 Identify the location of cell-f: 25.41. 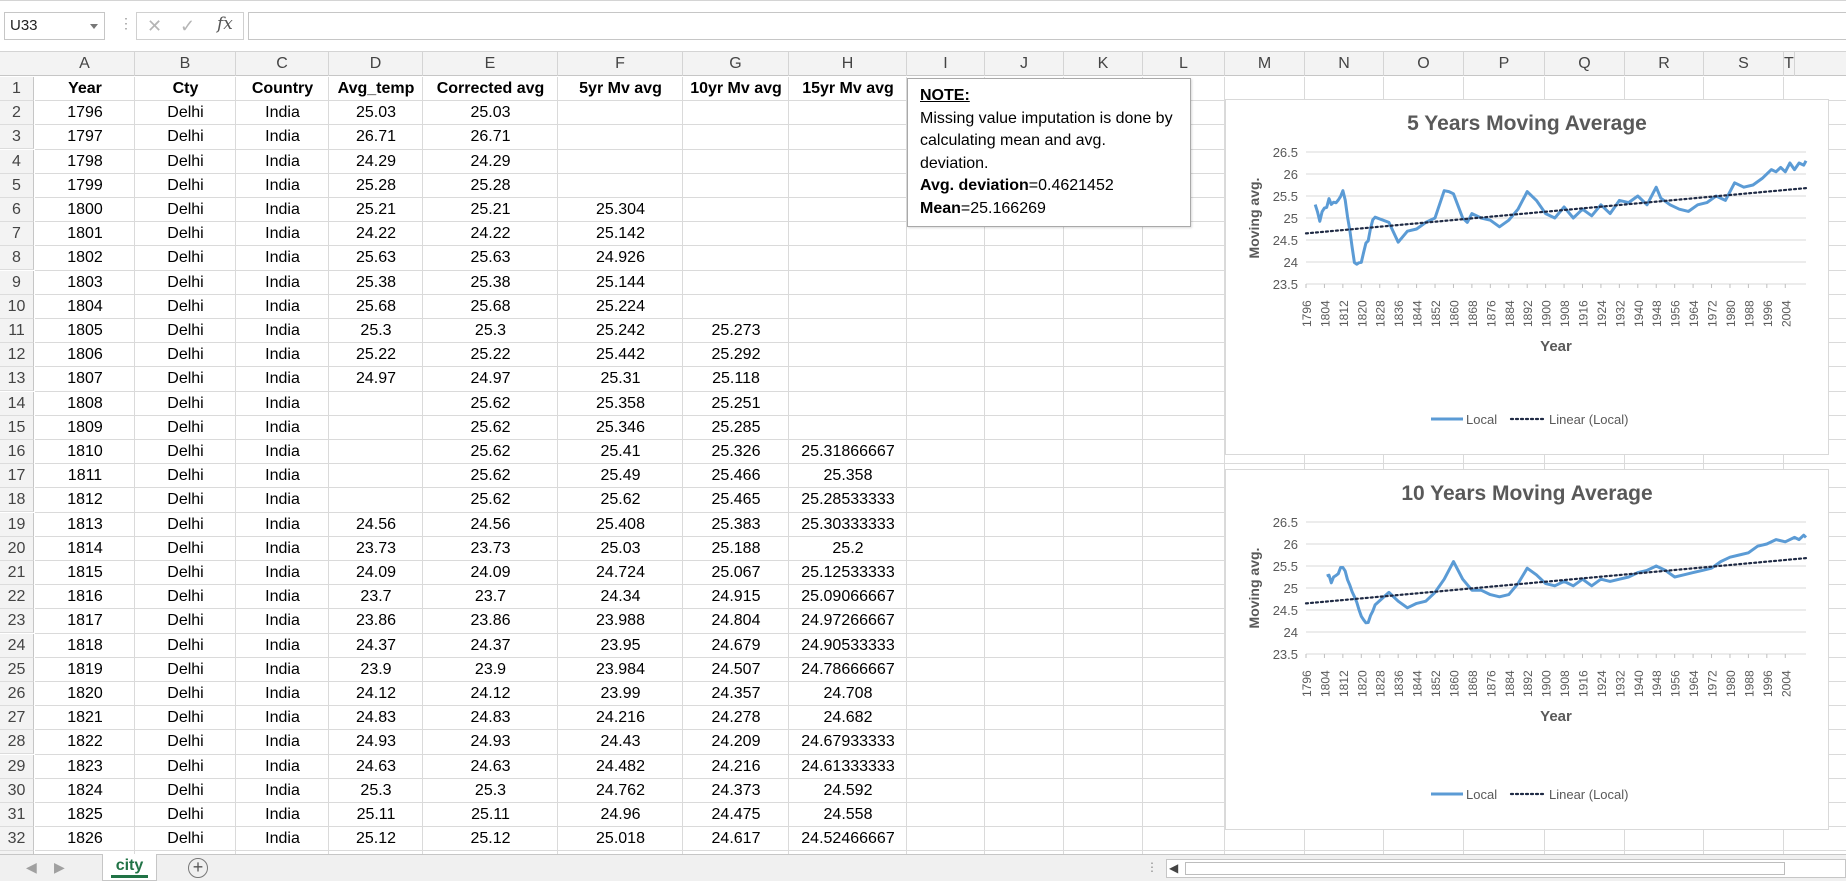
(620, 452).